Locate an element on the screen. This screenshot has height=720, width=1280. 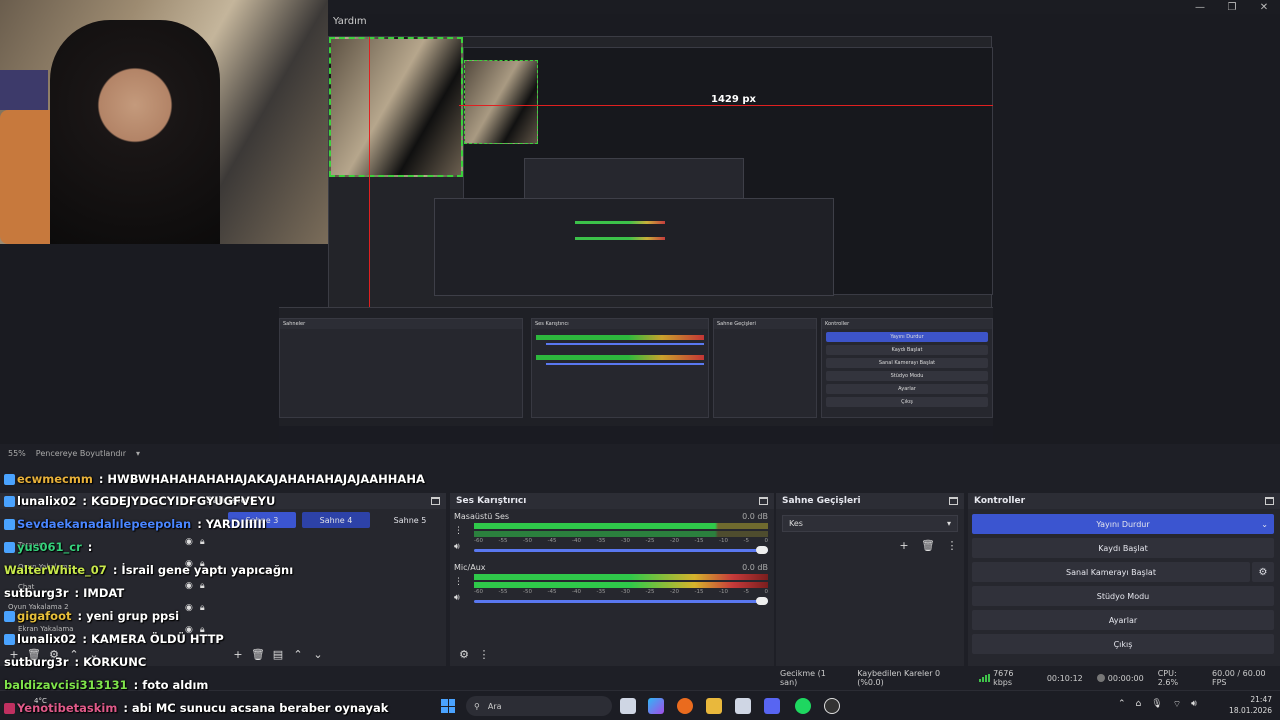
source-item: Chat is located at coordinates (26, 587).